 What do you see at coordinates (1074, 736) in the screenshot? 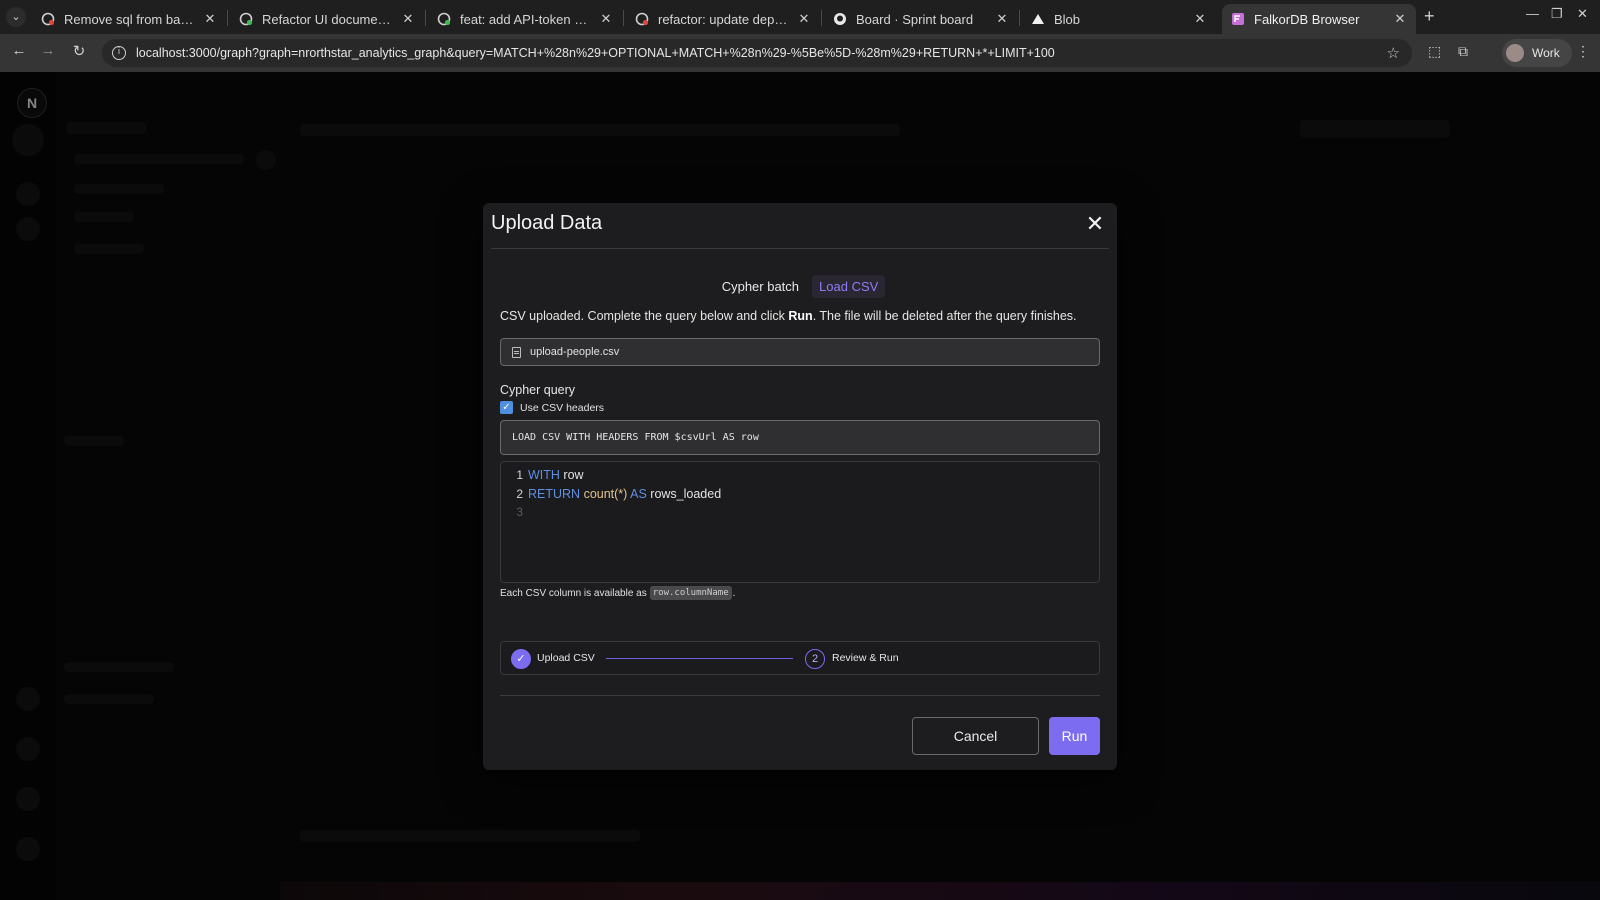
I see `run-button: Run` at bounding box center [1074, 736].